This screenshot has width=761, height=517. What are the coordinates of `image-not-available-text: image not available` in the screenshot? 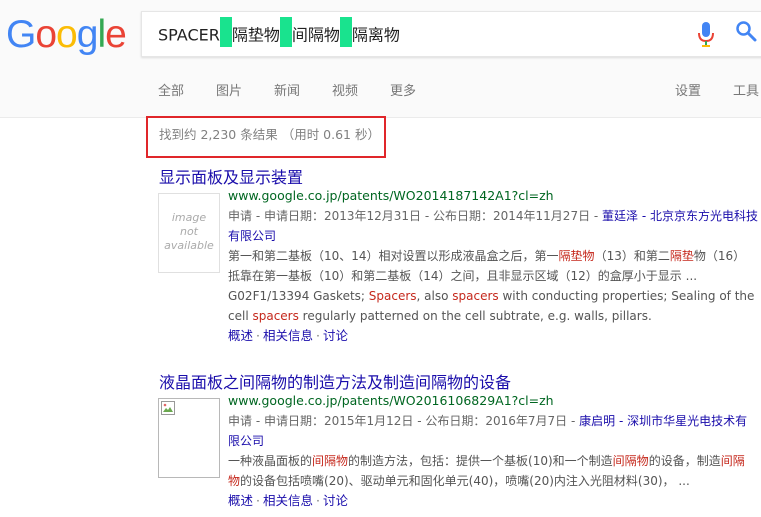 It's located at (189, 231).